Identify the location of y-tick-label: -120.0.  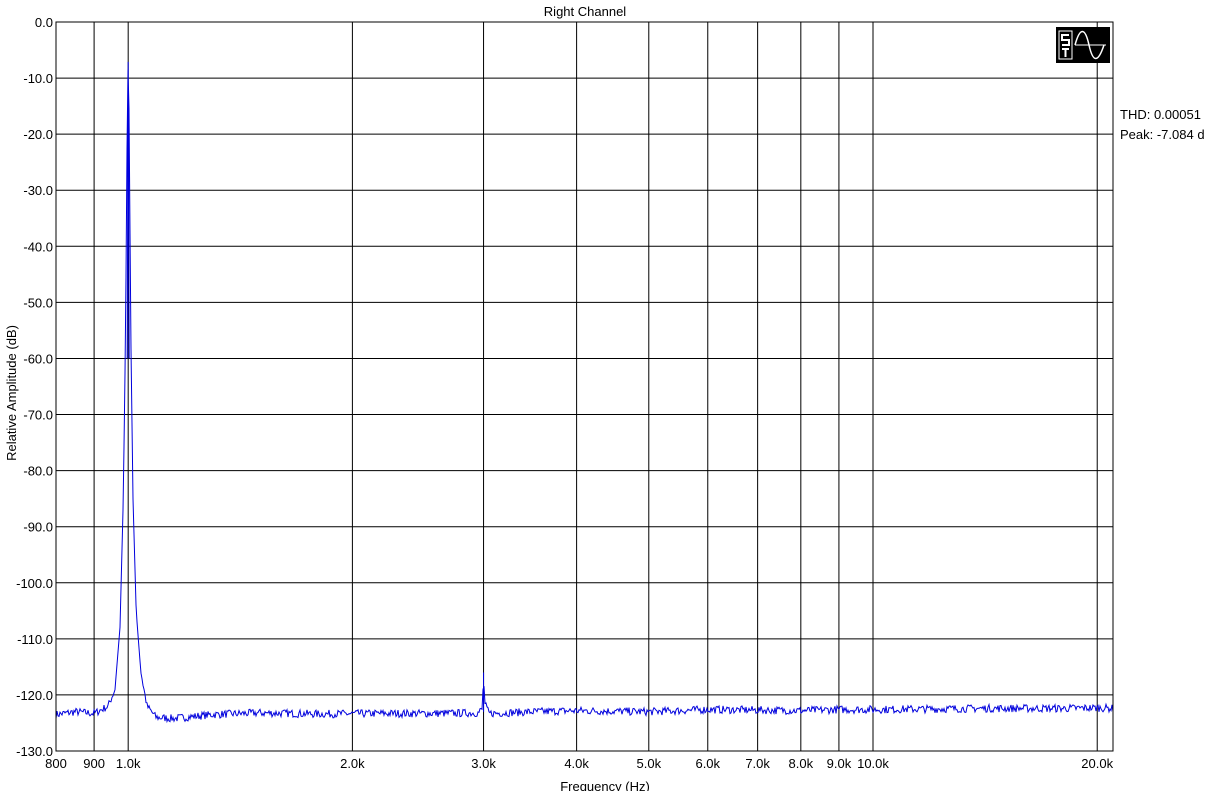
(34, 695).